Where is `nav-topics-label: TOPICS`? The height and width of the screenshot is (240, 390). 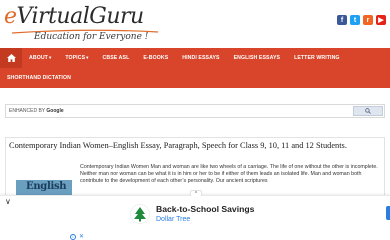
nav-topics-label: TOPICS is located at coordinates (75, 58).